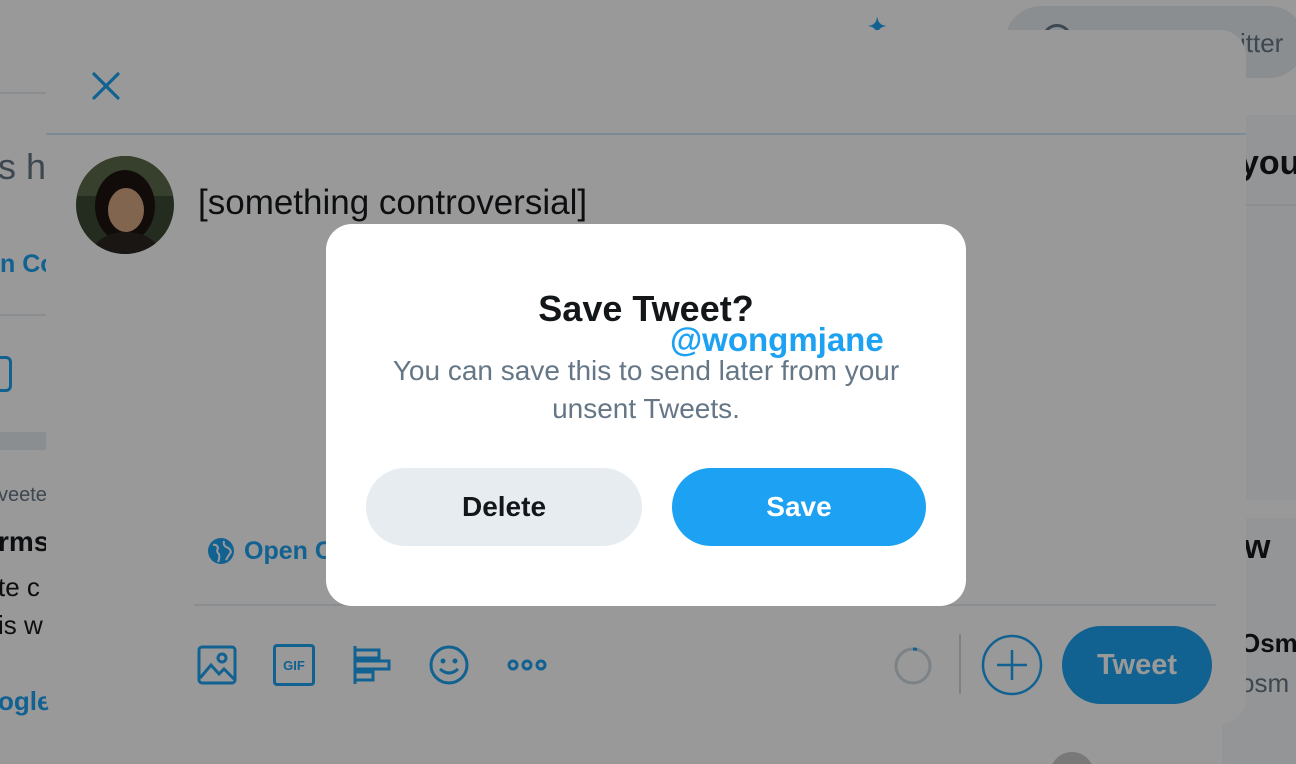 This screenshot has height=764, width=1296. What do you see at coordinates (449, 665) in the screenshot?
I see `emoji-icon` at bounding box center [449, 665].